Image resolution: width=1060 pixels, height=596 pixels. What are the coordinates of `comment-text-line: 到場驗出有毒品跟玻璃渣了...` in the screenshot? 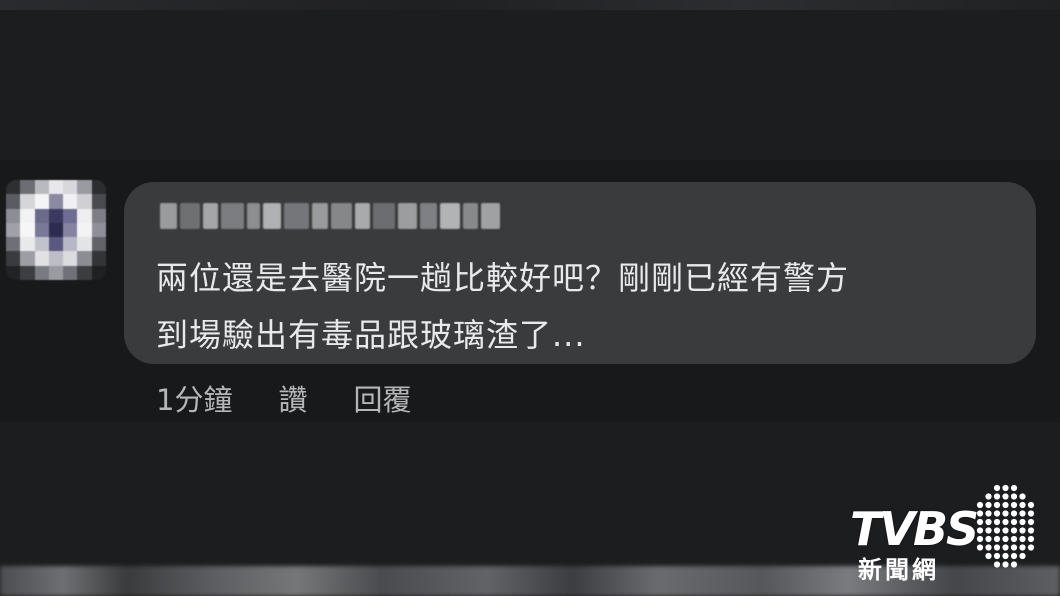 It's located at (371, 335).